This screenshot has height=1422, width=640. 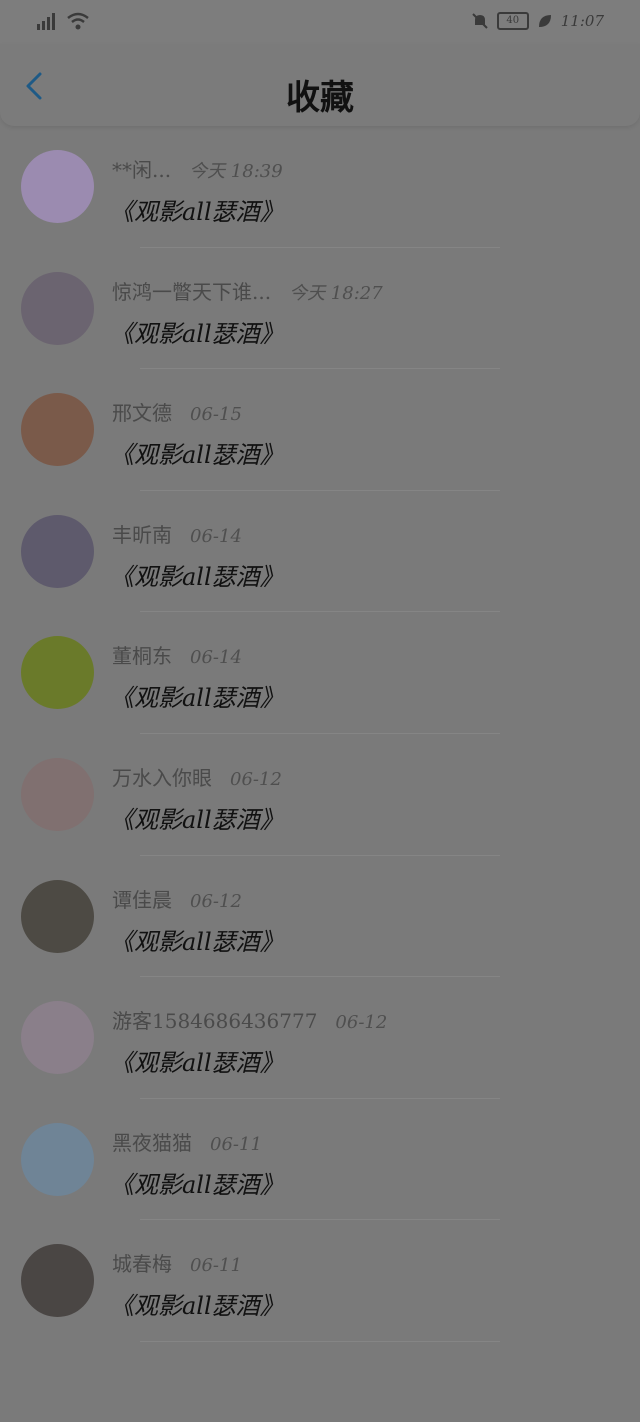 I want to click on list-item: 城春梅 06-11 《观影all瑟酒》, so click(x=320, y=1281).